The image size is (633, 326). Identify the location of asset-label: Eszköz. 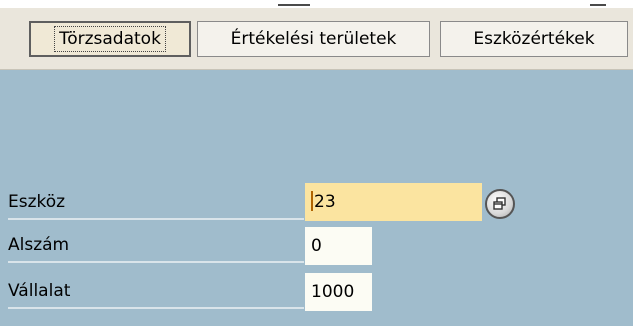
(156, 202).